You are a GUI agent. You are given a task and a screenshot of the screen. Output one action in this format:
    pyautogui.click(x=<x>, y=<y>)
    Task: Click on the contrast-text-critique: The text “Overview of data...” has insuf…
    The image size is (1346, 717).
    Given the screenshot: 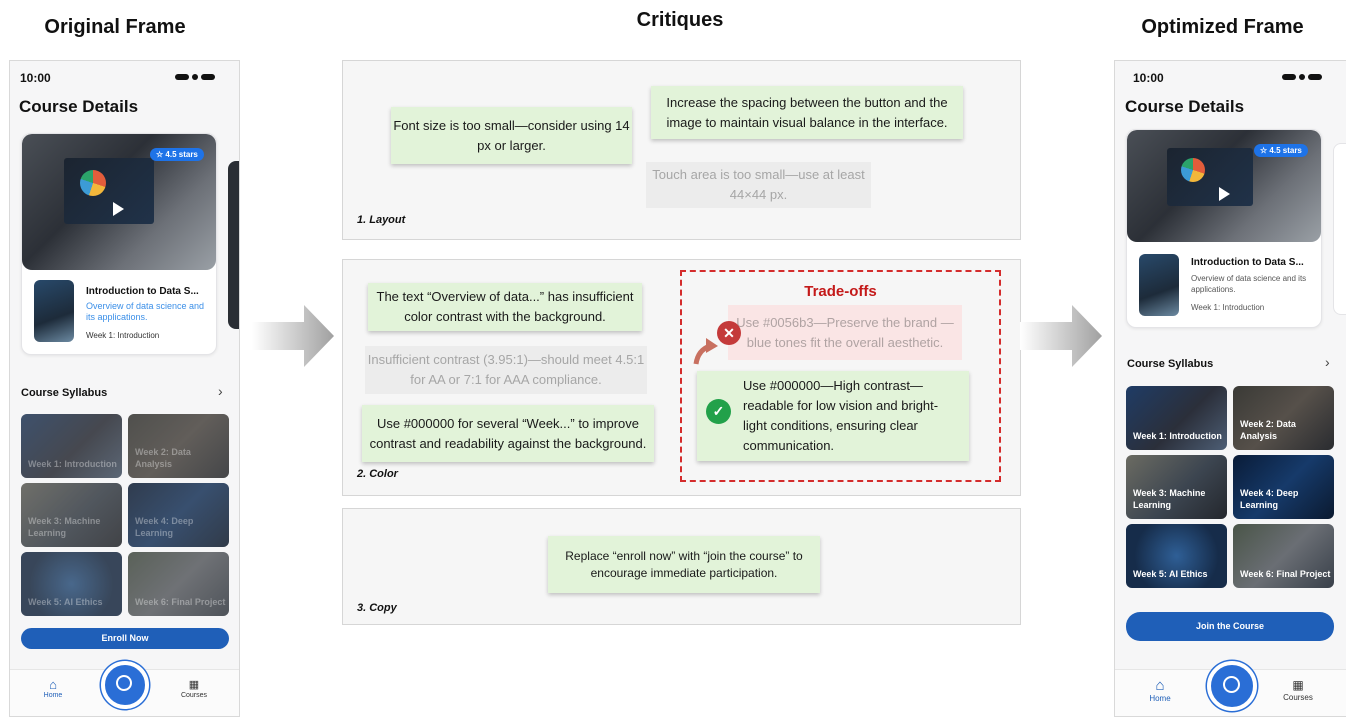 What is the action you would take?
    pyautogui.click(x=505, y=307)
    